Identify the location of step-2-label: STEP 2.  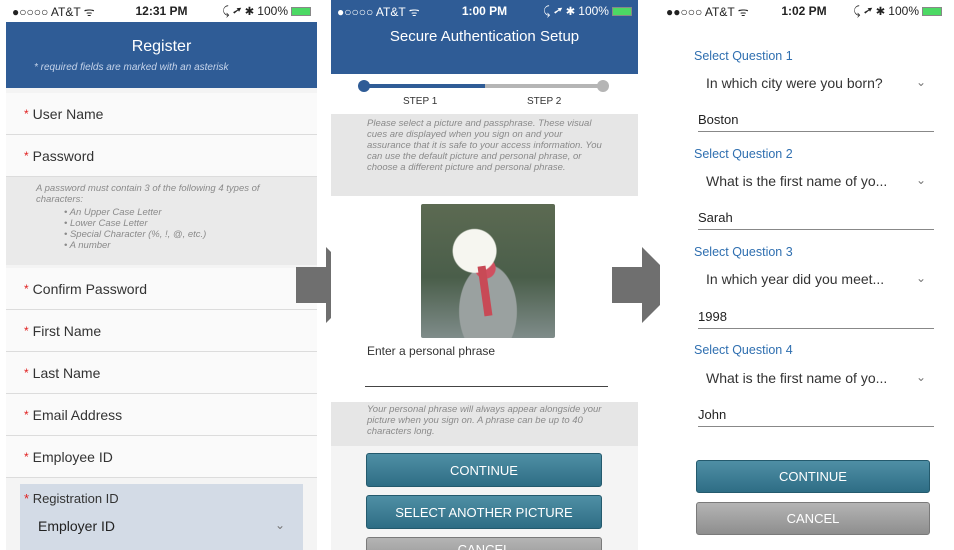
(544, 101).